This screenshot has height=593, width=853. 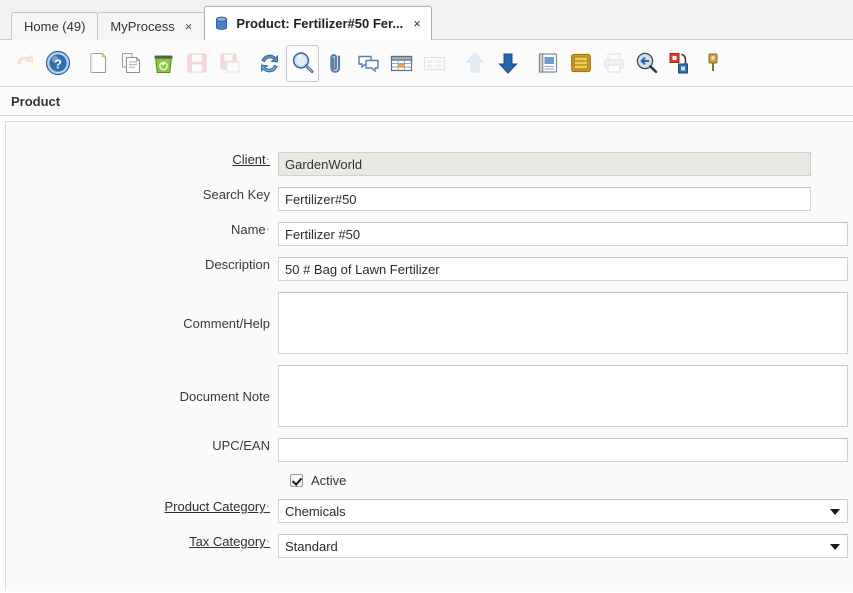 I want to click on product-info-button, so click(x=712, y=63).